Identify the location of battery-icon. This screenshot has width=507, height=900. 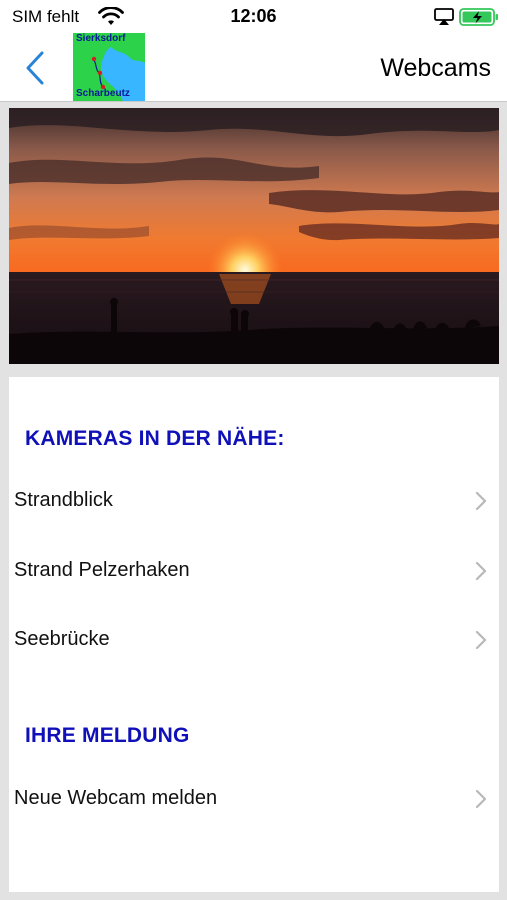
(478, 17).